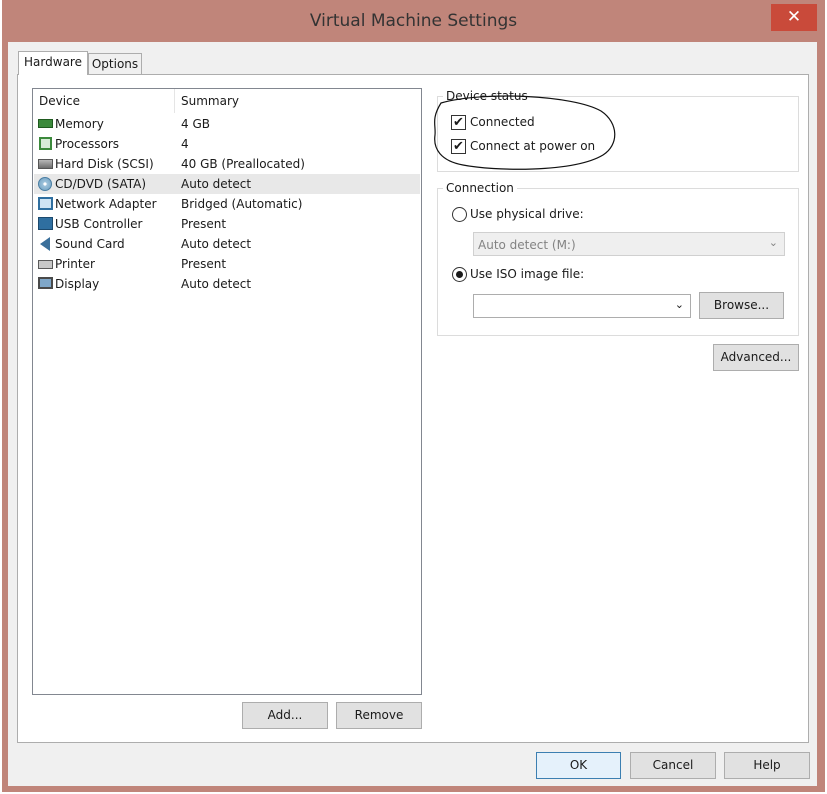 This screenshot has width=827, height=794. What do you see at coordinates (45, 164) in the screenshot?
I see `hard-disk-icon` at bounding box center [45, 164].